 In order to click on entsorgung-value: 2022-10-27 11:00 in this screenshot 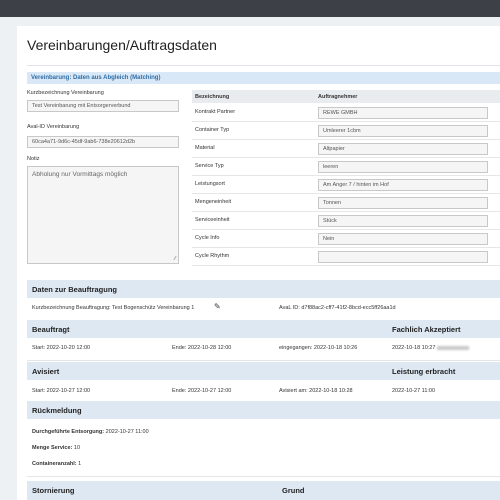, I will do `click(127, 432)`.